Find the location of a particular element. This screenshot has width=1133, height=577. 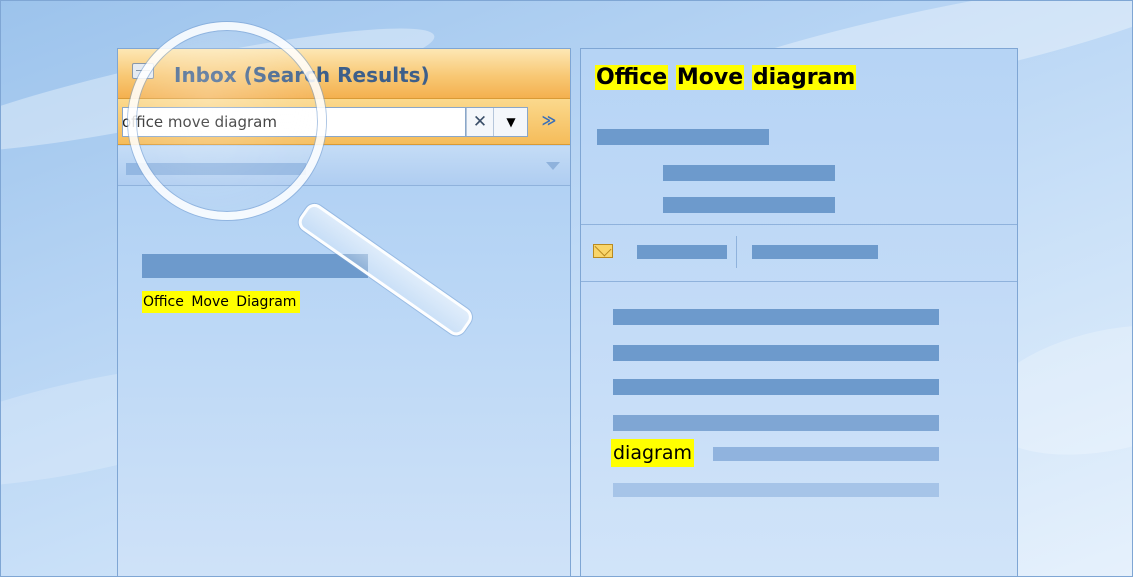

body-keyword: diagram is located at coordinates (653, 453).